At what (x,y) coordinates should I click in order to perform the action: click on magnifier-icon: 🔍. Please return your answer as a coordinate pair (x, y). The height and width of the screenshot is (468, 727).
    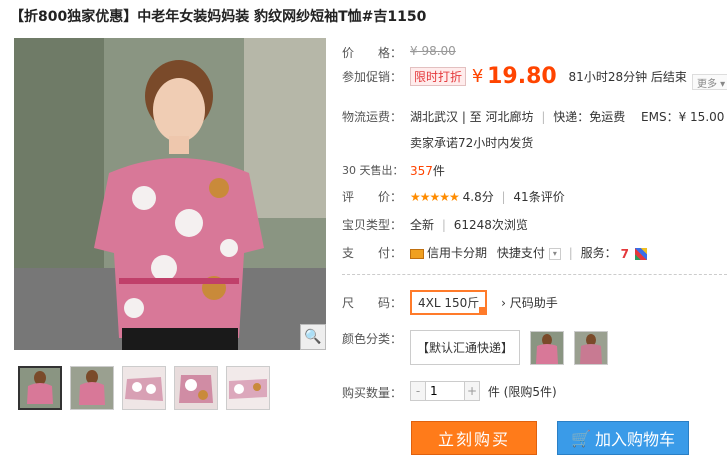
    Looking at the image, I should click on (313, 337).